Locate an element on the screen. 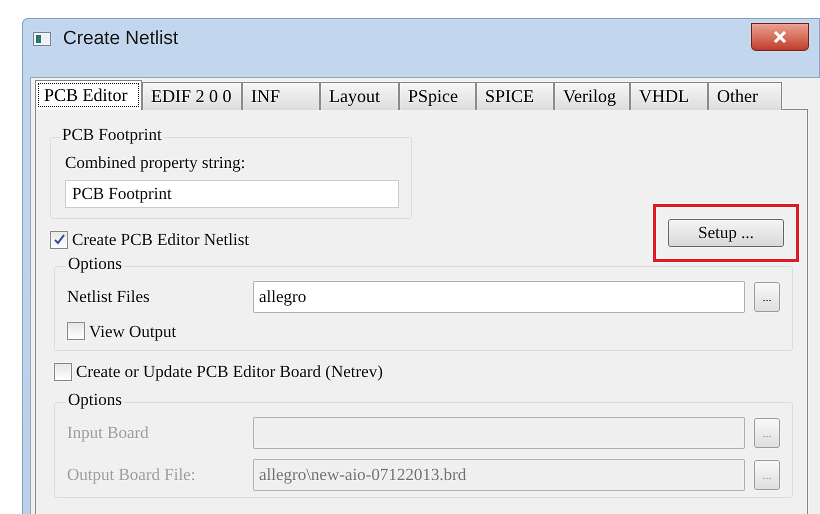 This screenshot has height=514, width=820. field-label: Netlist Files is located at coordinates (109, 297).